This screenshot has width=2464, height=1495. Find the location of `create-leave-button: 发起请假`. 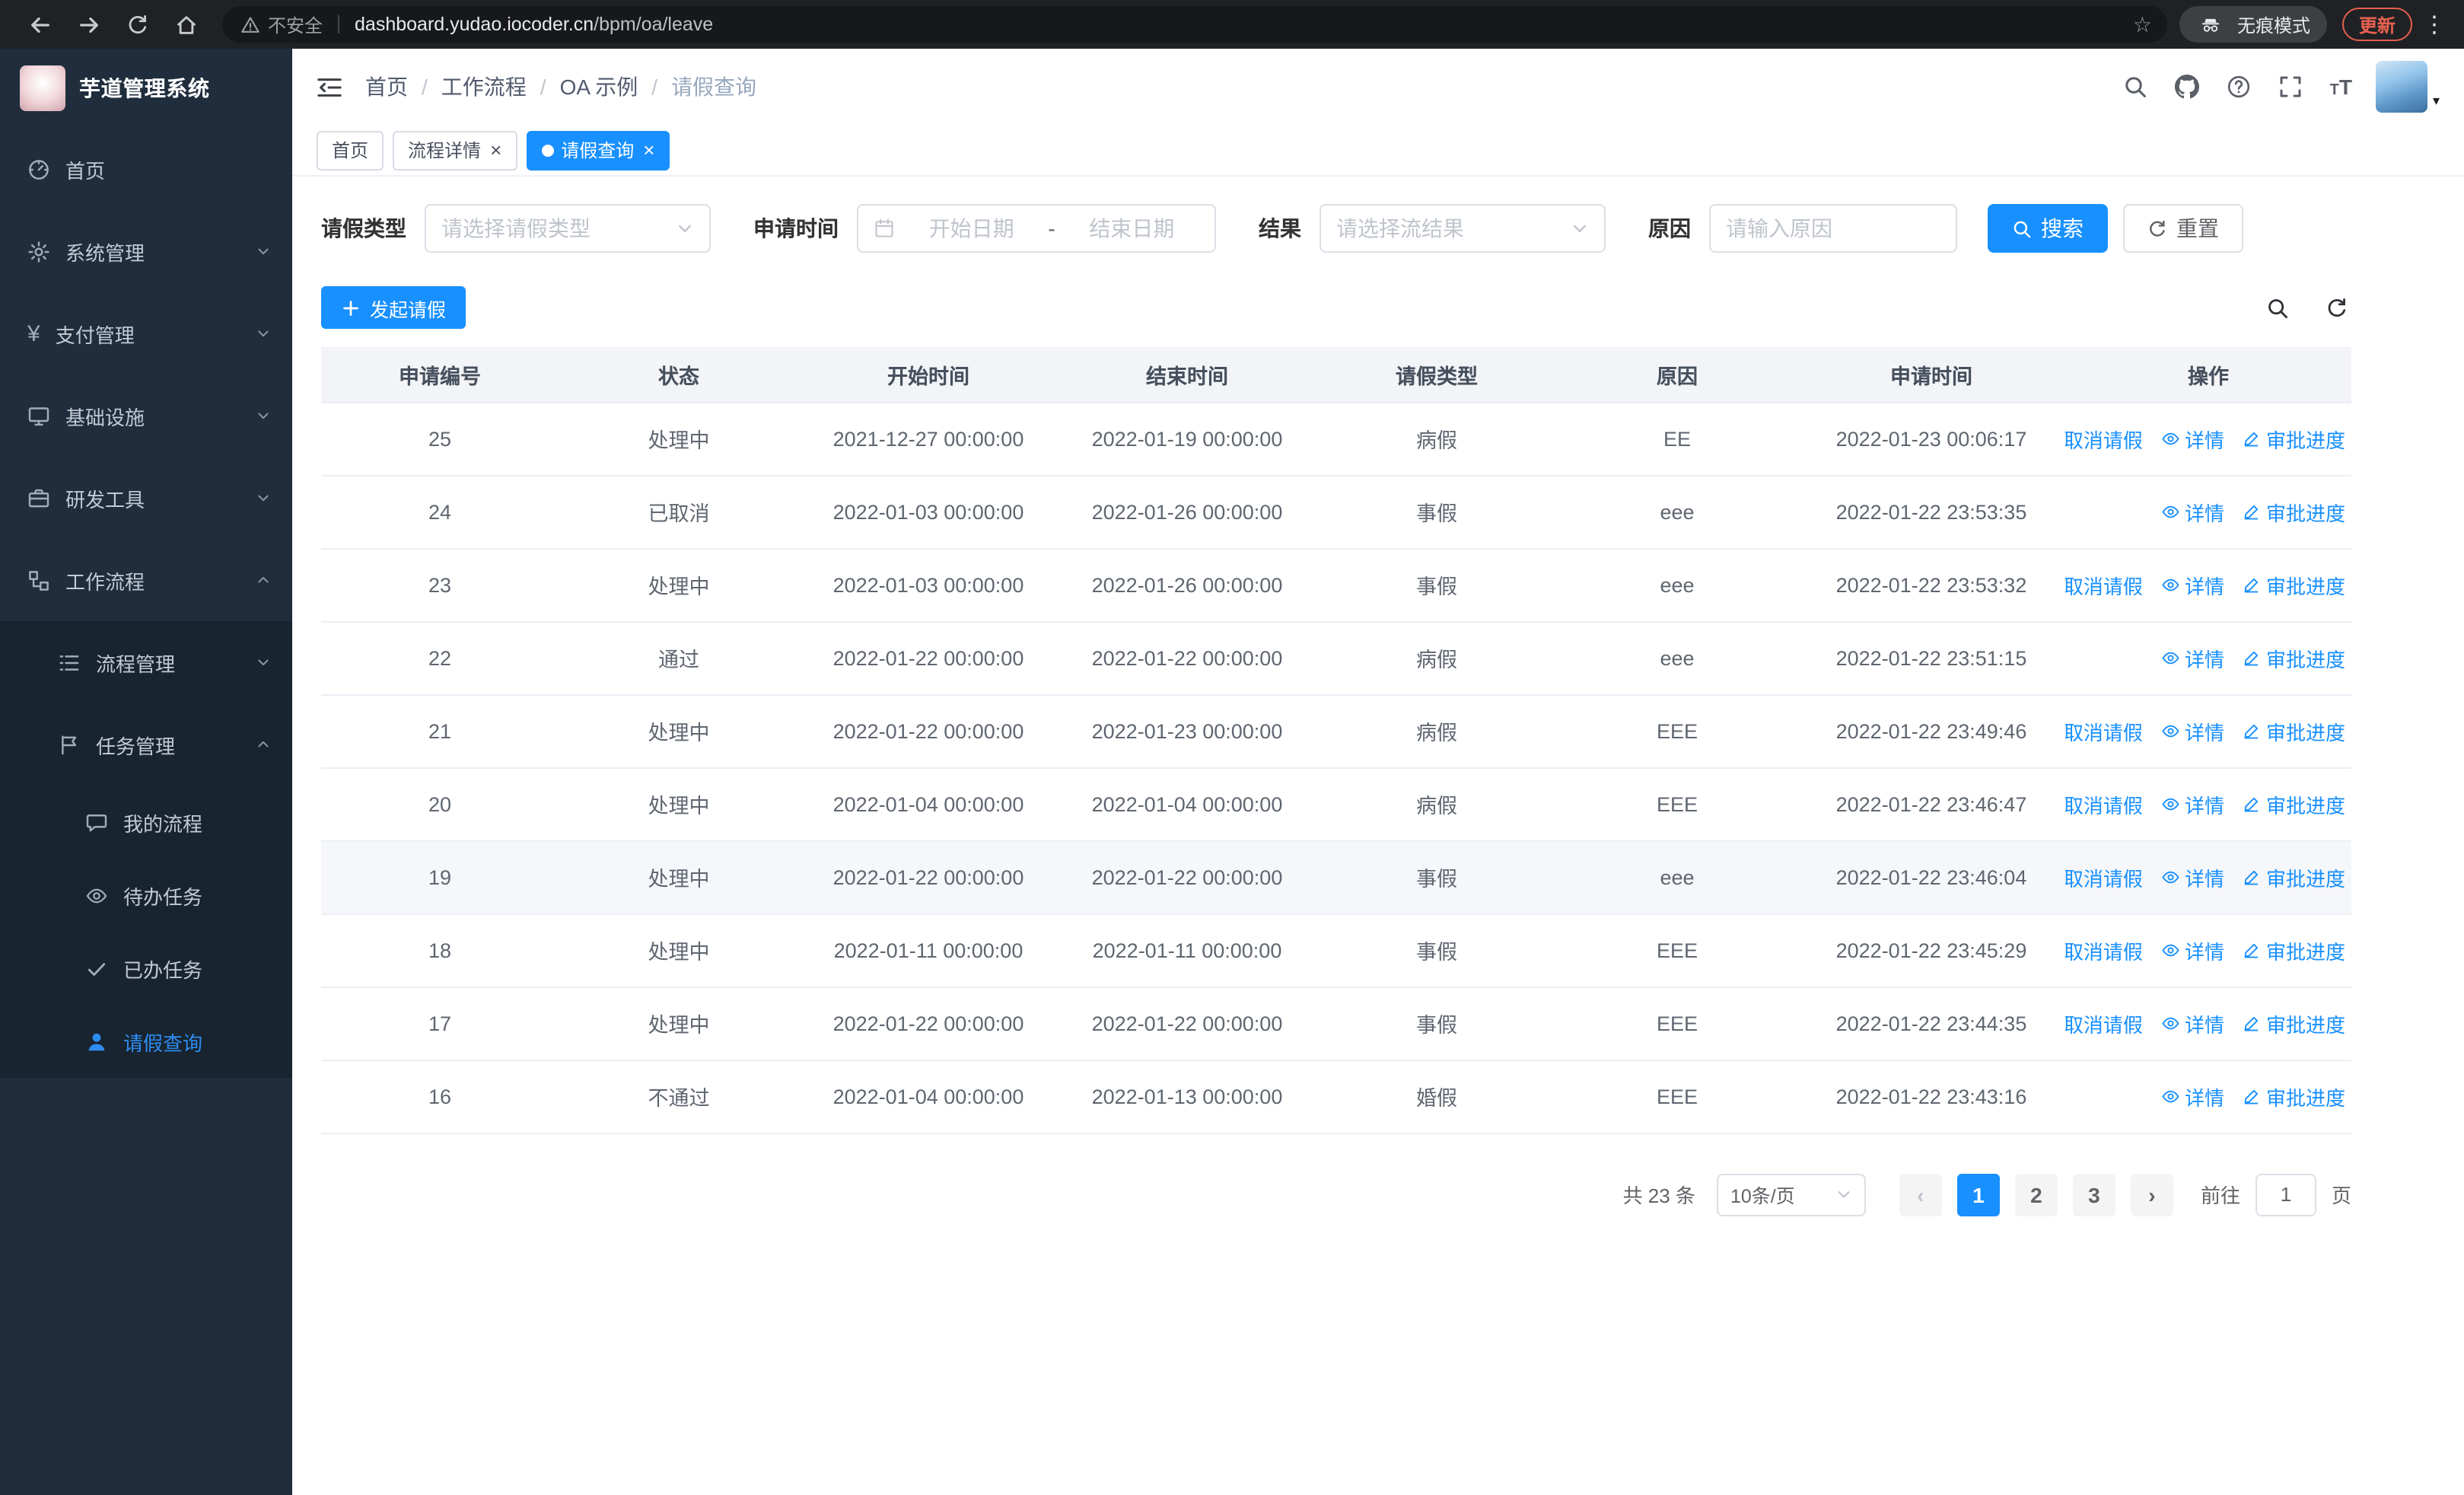

create-leave-button: 发起请假 is located at coordinates (393, 308).